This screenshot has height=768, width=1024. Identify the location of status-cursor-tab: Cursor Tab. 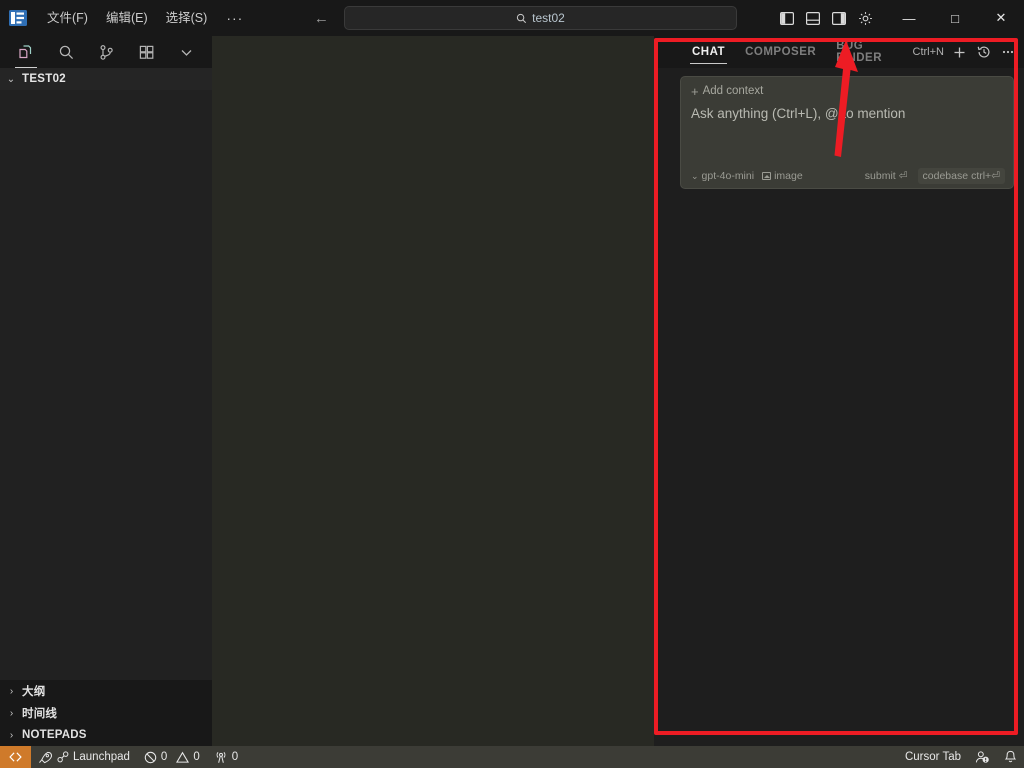
(933, 757).